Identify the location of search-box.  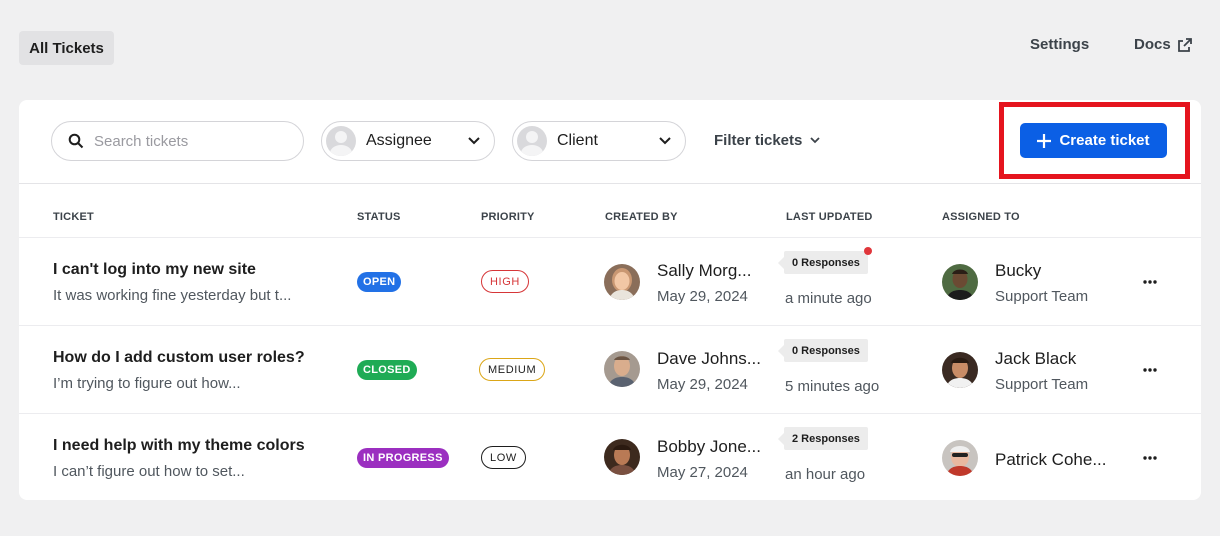
(177, 141).